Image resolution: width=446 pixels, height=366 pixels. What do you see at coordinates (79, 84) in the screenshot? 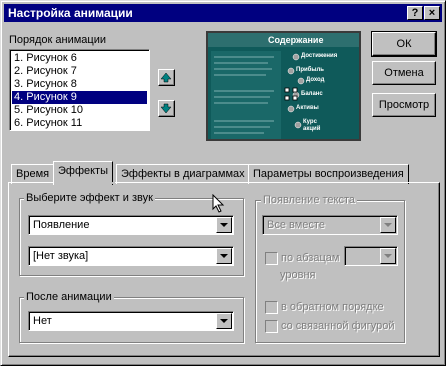
I see `list-item: 3. Рисунок 8` at bounding box center [79, 84].